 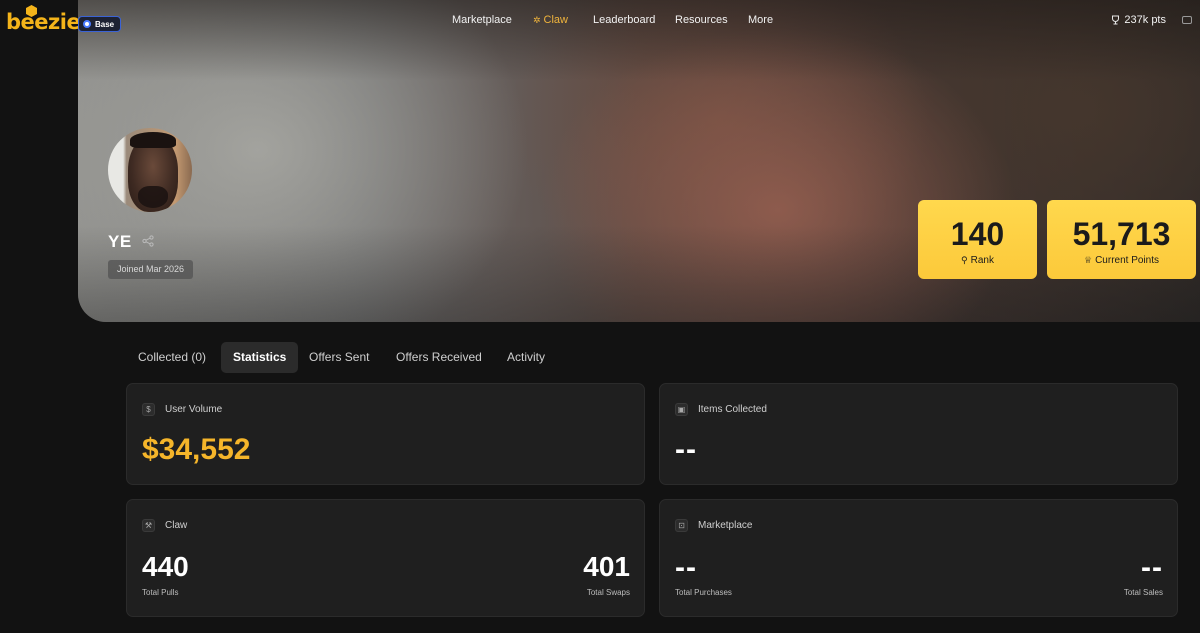 What do you see at coordinates (165, 566) in the screenshot?
I see `total-pulls-value: 440` at bounding box center [165, 566].